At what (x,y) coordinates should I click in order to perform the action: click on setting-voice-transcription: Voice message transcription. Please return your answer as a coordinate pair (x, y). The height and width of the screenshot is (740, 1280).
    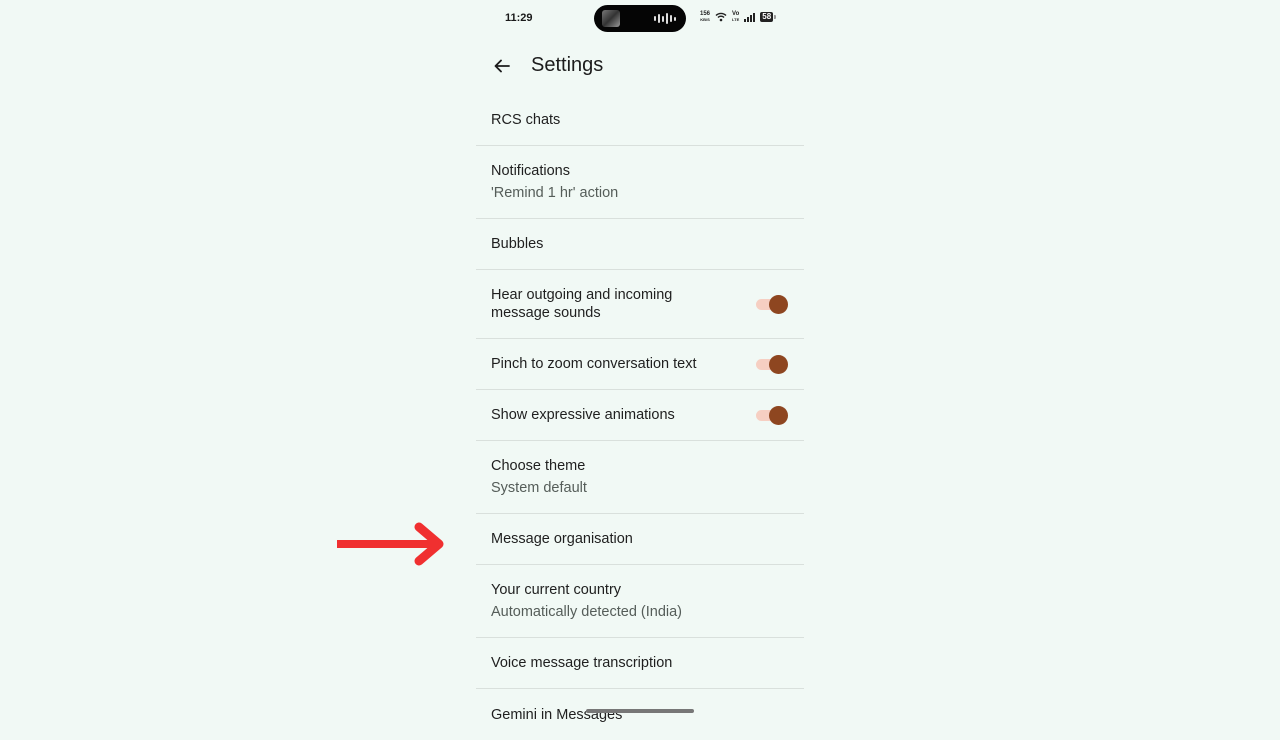
    Looking at the image, I should click on (640, 663).